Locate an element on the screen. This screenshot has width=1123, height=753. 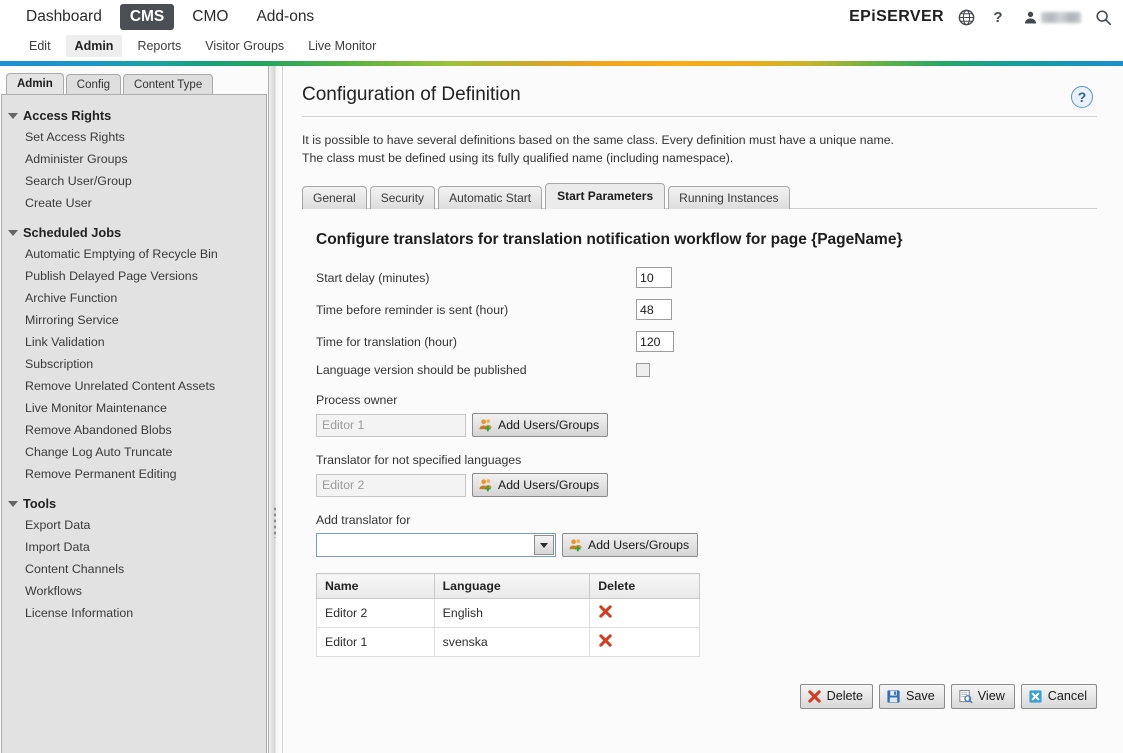
field-row-reminder-time: Time before reminder is sent (hour) is located at coordinates (706, 309).